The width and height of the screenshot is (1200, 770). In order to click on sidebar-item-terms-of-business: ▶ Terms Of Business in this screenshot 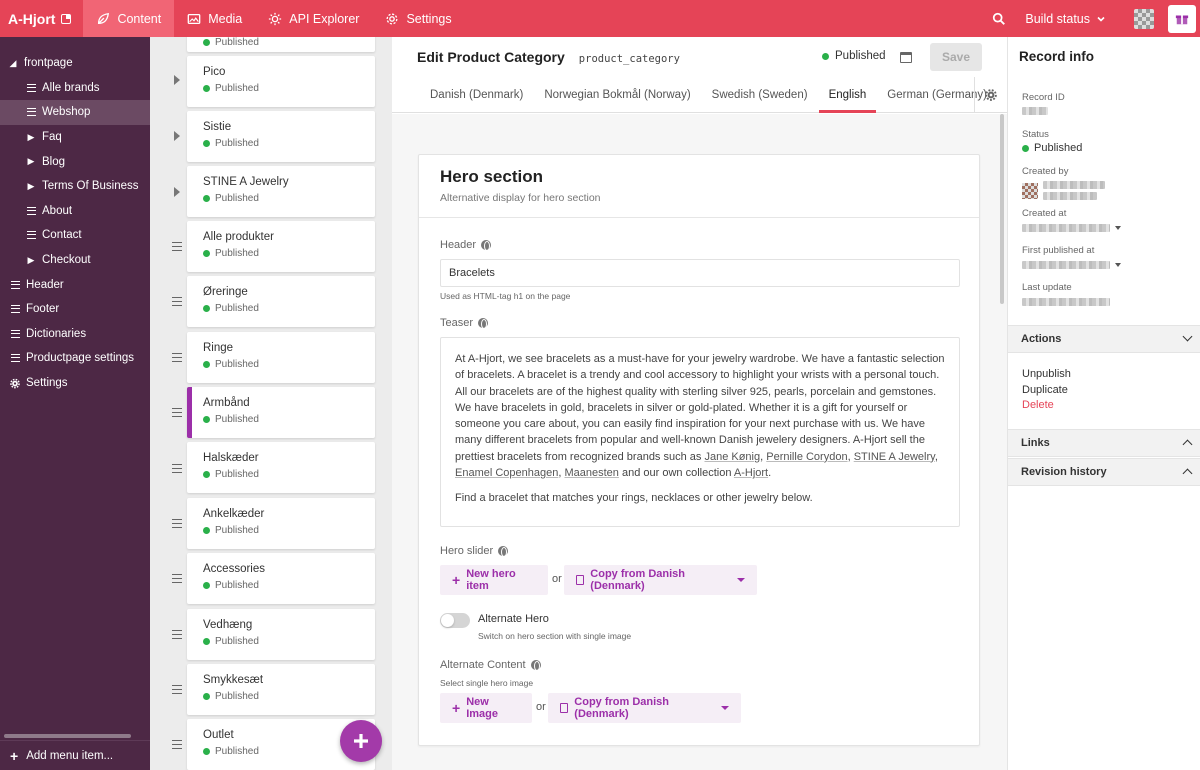, I will do `click(75, 186)`.